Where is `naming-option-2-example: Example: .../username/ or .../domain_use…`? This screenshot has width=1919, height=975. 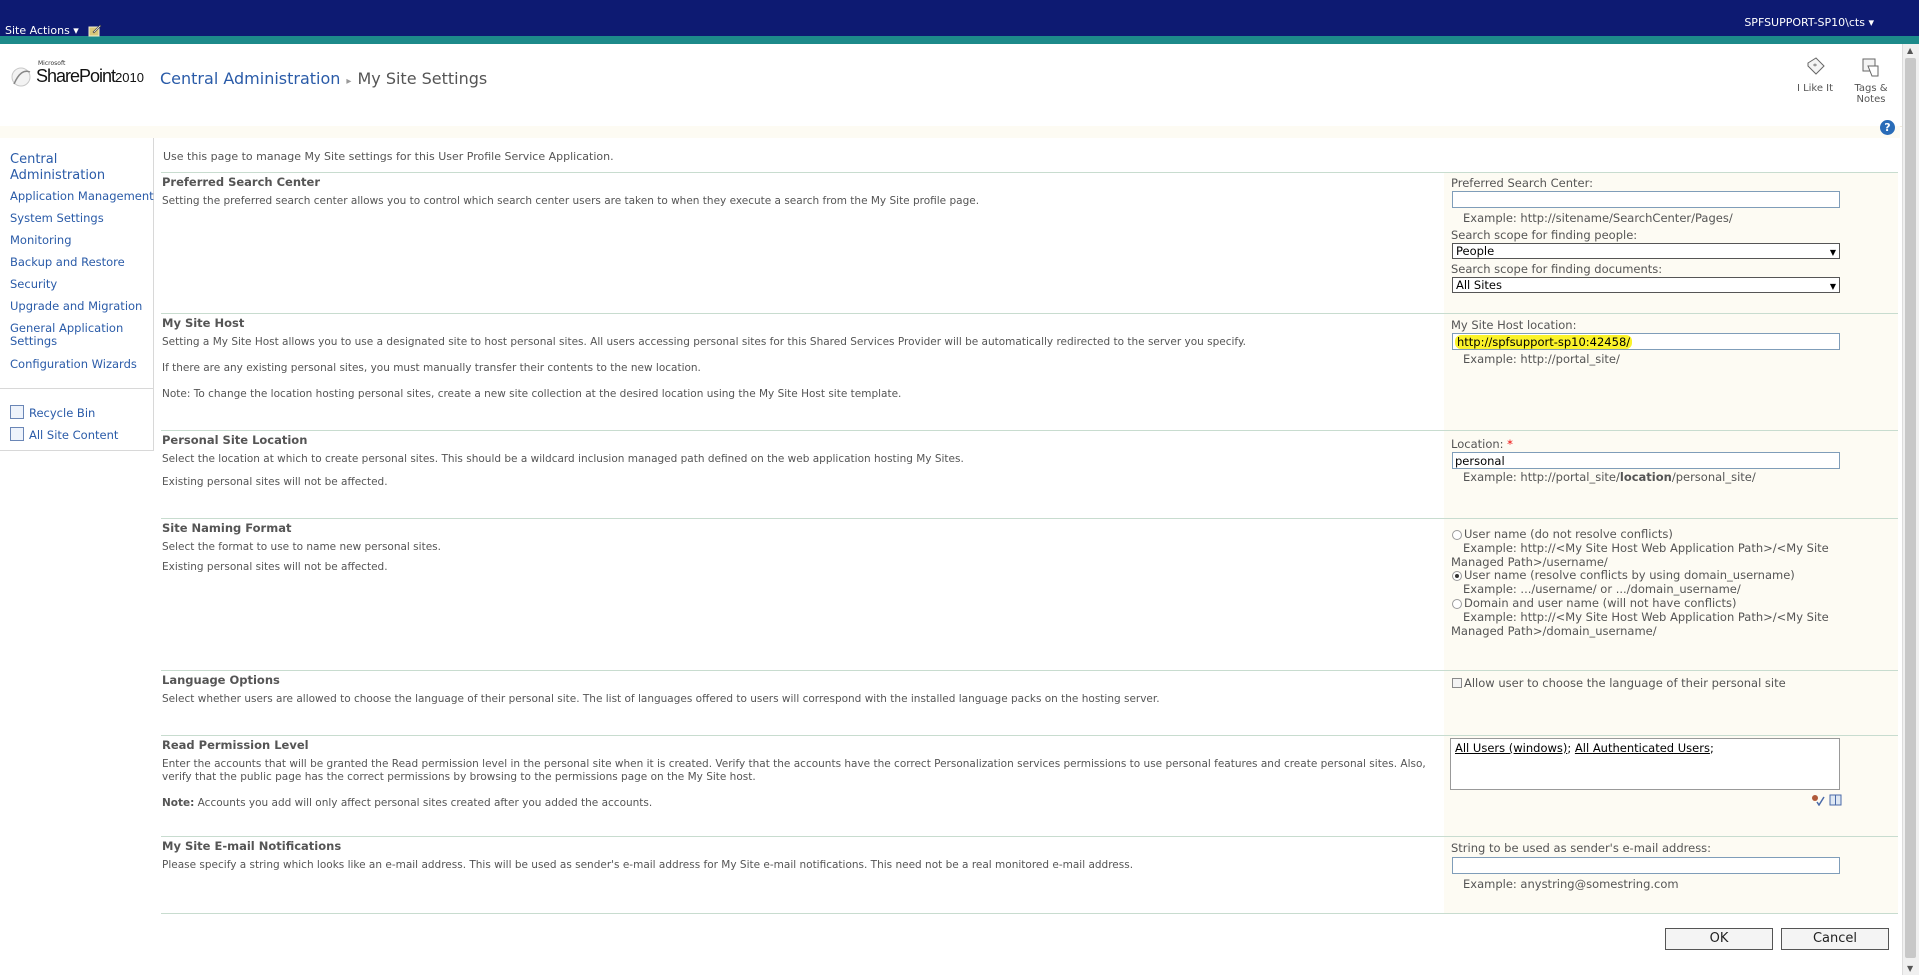
naming-option-2-example: Example: .../username/ or .../domain_use… is located at coordinates (1602, 589).